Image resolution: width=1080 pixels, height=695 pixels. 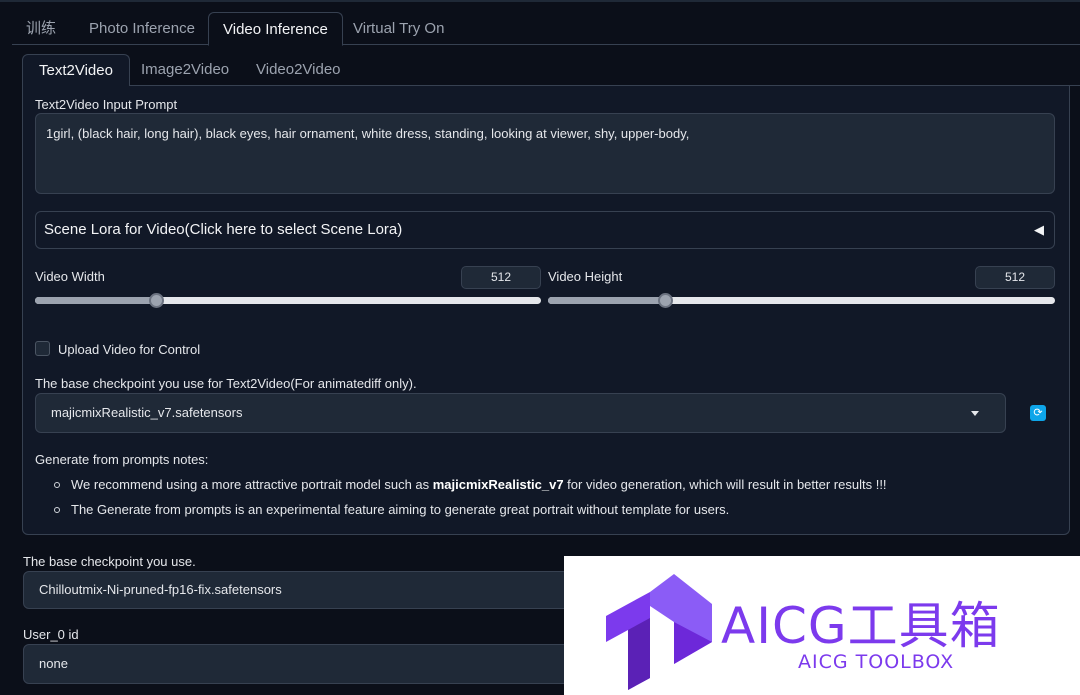 What do you see at coordinates (122, 459) in the screenshot?
I see `notes-title: Generate from prompts notes:` at bounding box center [122, 459].